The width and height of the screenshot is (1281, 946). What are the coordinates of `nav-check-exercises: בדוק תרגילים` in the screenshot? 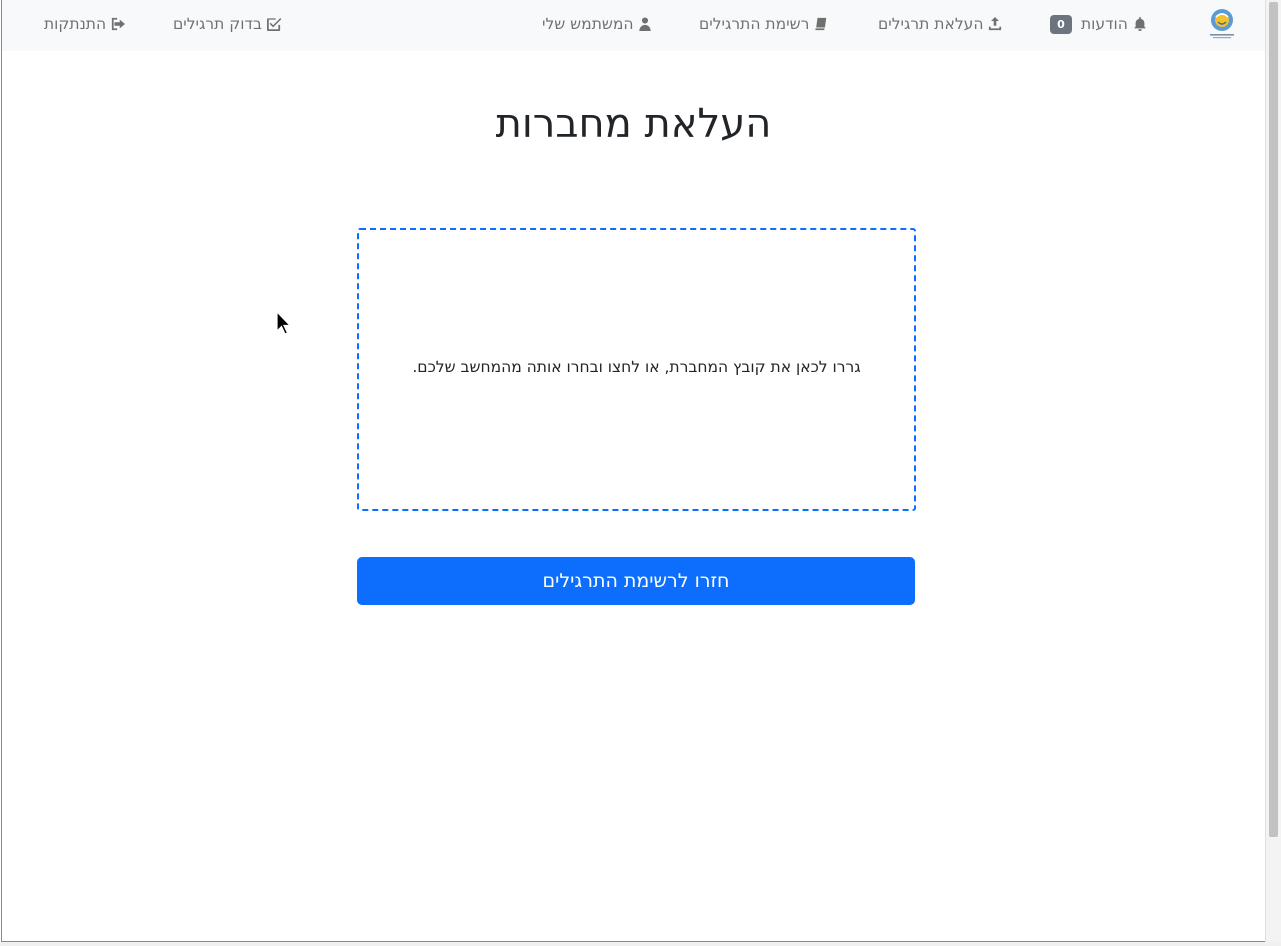 It's located at (227, 24).